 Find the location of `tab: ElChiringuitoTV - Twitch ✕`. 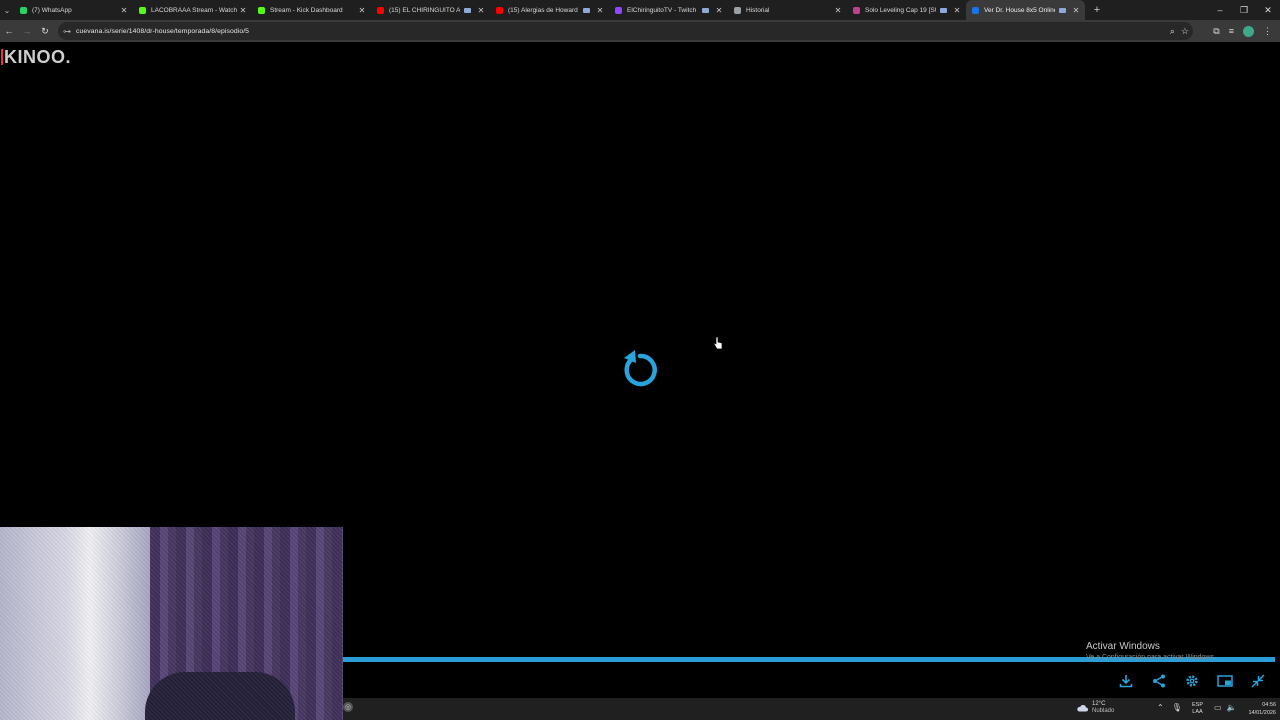

tab: ElChiringuitoTV - Twitch ✕ is located at coordinates (668, 10).